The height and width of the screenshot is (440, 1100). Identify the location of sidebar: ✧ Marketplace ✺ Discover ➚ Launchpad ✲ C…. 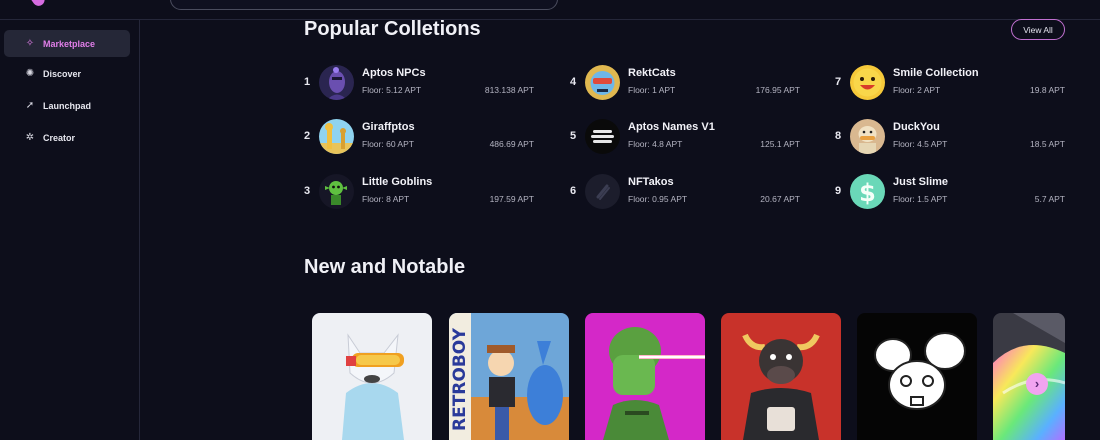
(70, 230).